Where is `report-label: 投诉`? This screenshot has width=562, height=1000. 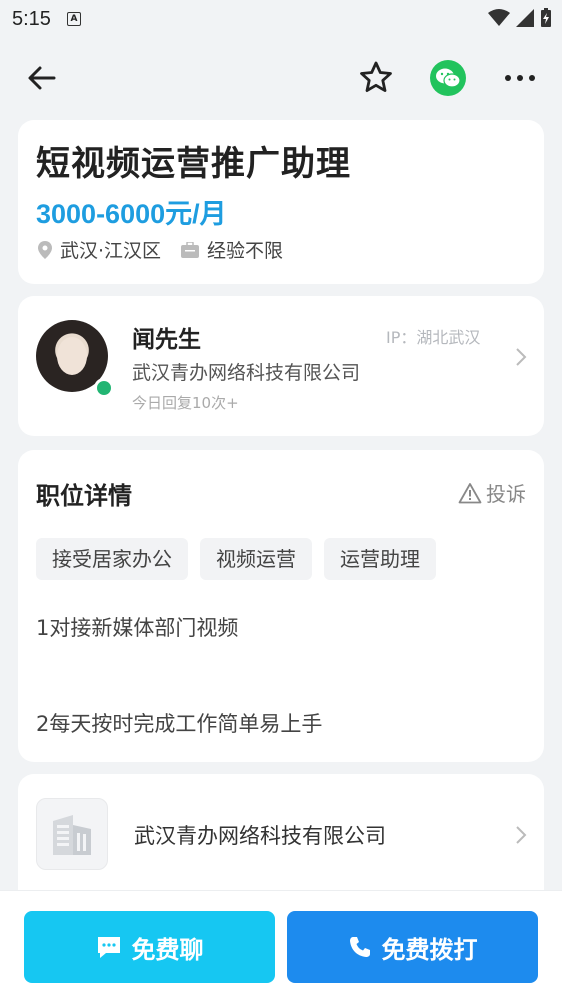
report-label: 投诉 is located at coordinates (506, 494).